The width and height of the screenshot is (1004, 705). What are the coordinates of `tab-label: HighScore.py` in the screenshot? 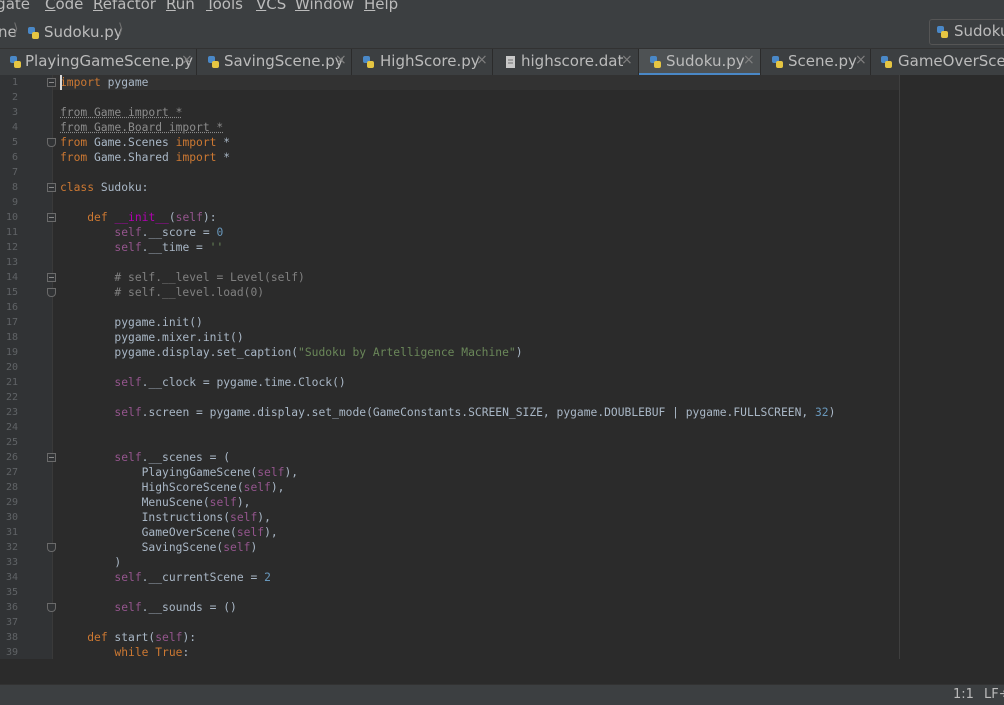 It's located at (430, 61).